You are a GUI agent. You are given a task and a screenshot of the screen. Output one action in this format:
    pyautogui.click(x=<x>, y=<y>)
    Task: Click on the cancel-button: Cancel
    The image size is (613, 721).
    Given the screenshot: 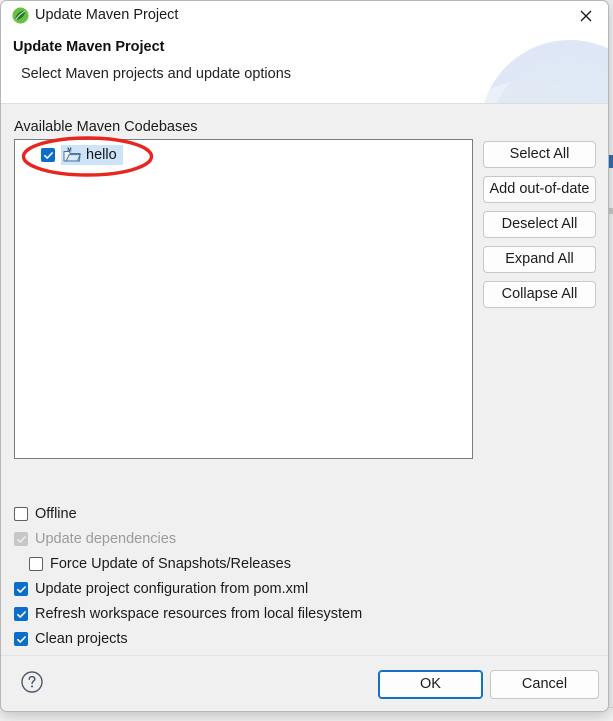 What is the action you would take?
    pyautogui.click(x=544, y=684)
    